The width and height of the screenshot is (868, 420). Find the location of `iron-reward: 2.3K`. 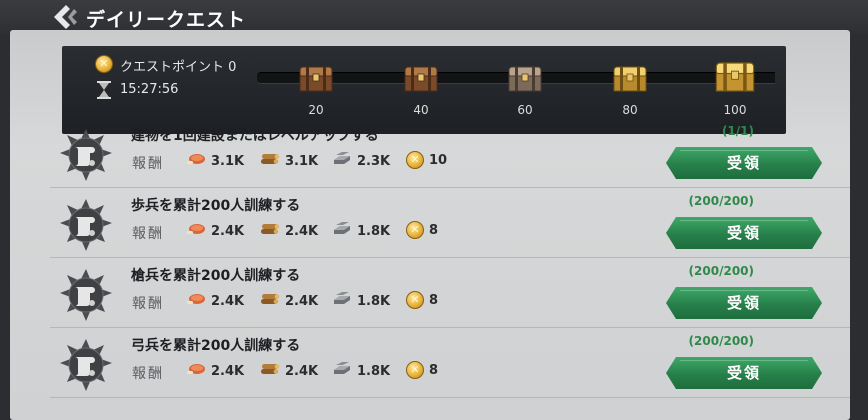

iron-reward: 2.3K is located at coordinates (361, 161).